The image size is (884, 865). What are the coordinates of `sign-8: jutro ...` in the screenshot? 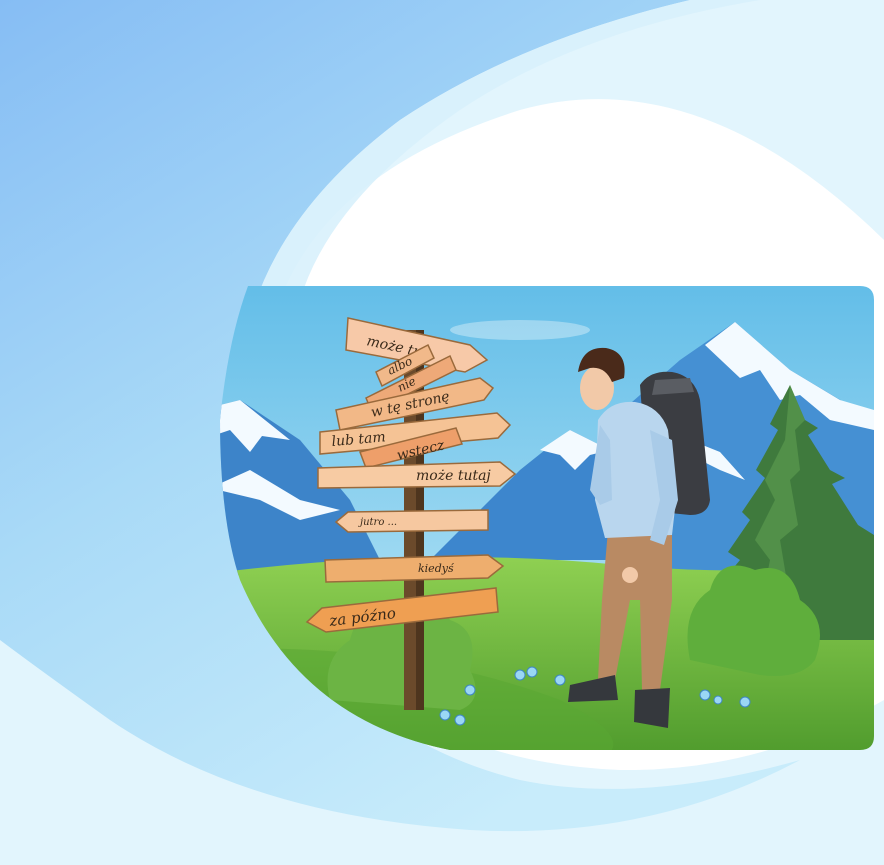 It's located at (411, 521).